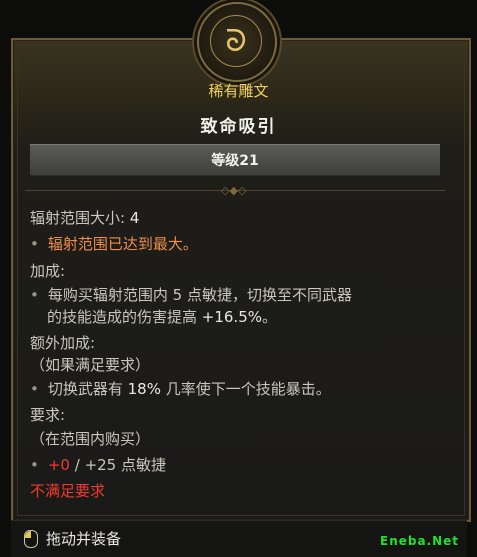 The image size is (477, 557). I want to click on bonus-value: +16.5%, so click(232, 317).